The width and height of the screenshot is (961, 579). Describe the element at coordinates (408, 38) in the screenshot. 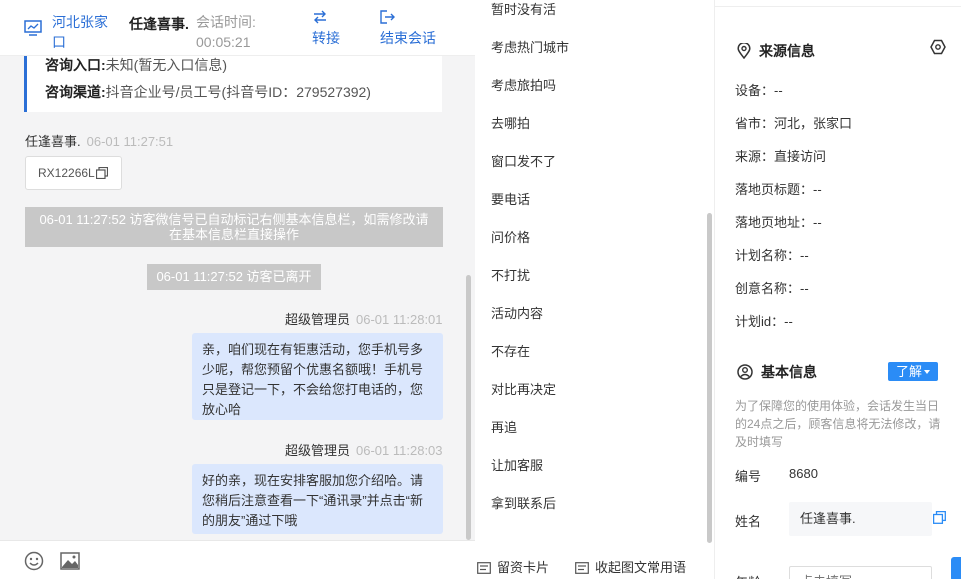

I see `end-session-label: 结束会话` at that location.